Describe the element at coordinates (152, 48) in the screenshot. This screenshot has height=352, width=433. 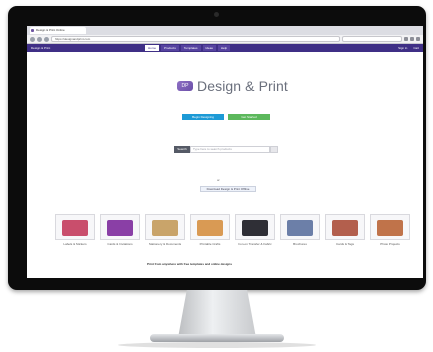
I see `nav-item-home: Home` at that location.